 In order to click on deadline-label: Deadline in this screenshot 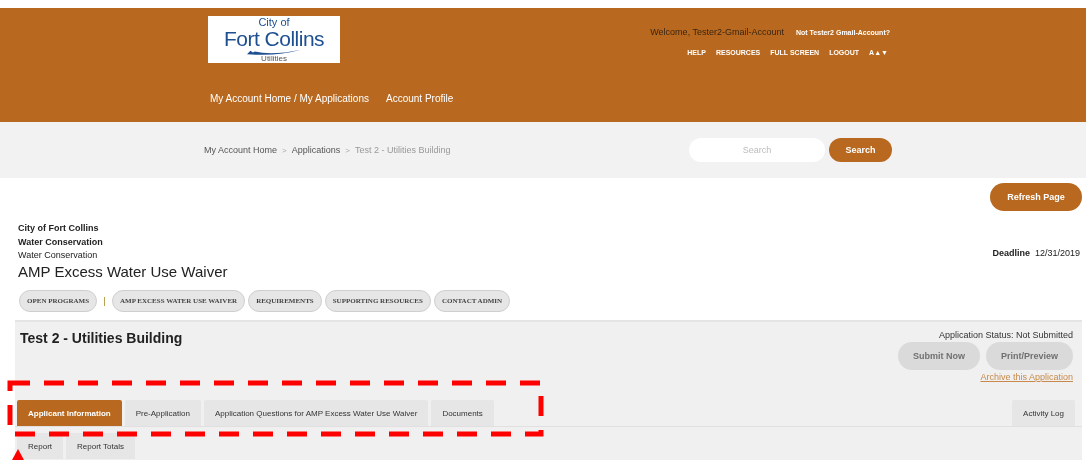, I will do `click(1011, 253)`.